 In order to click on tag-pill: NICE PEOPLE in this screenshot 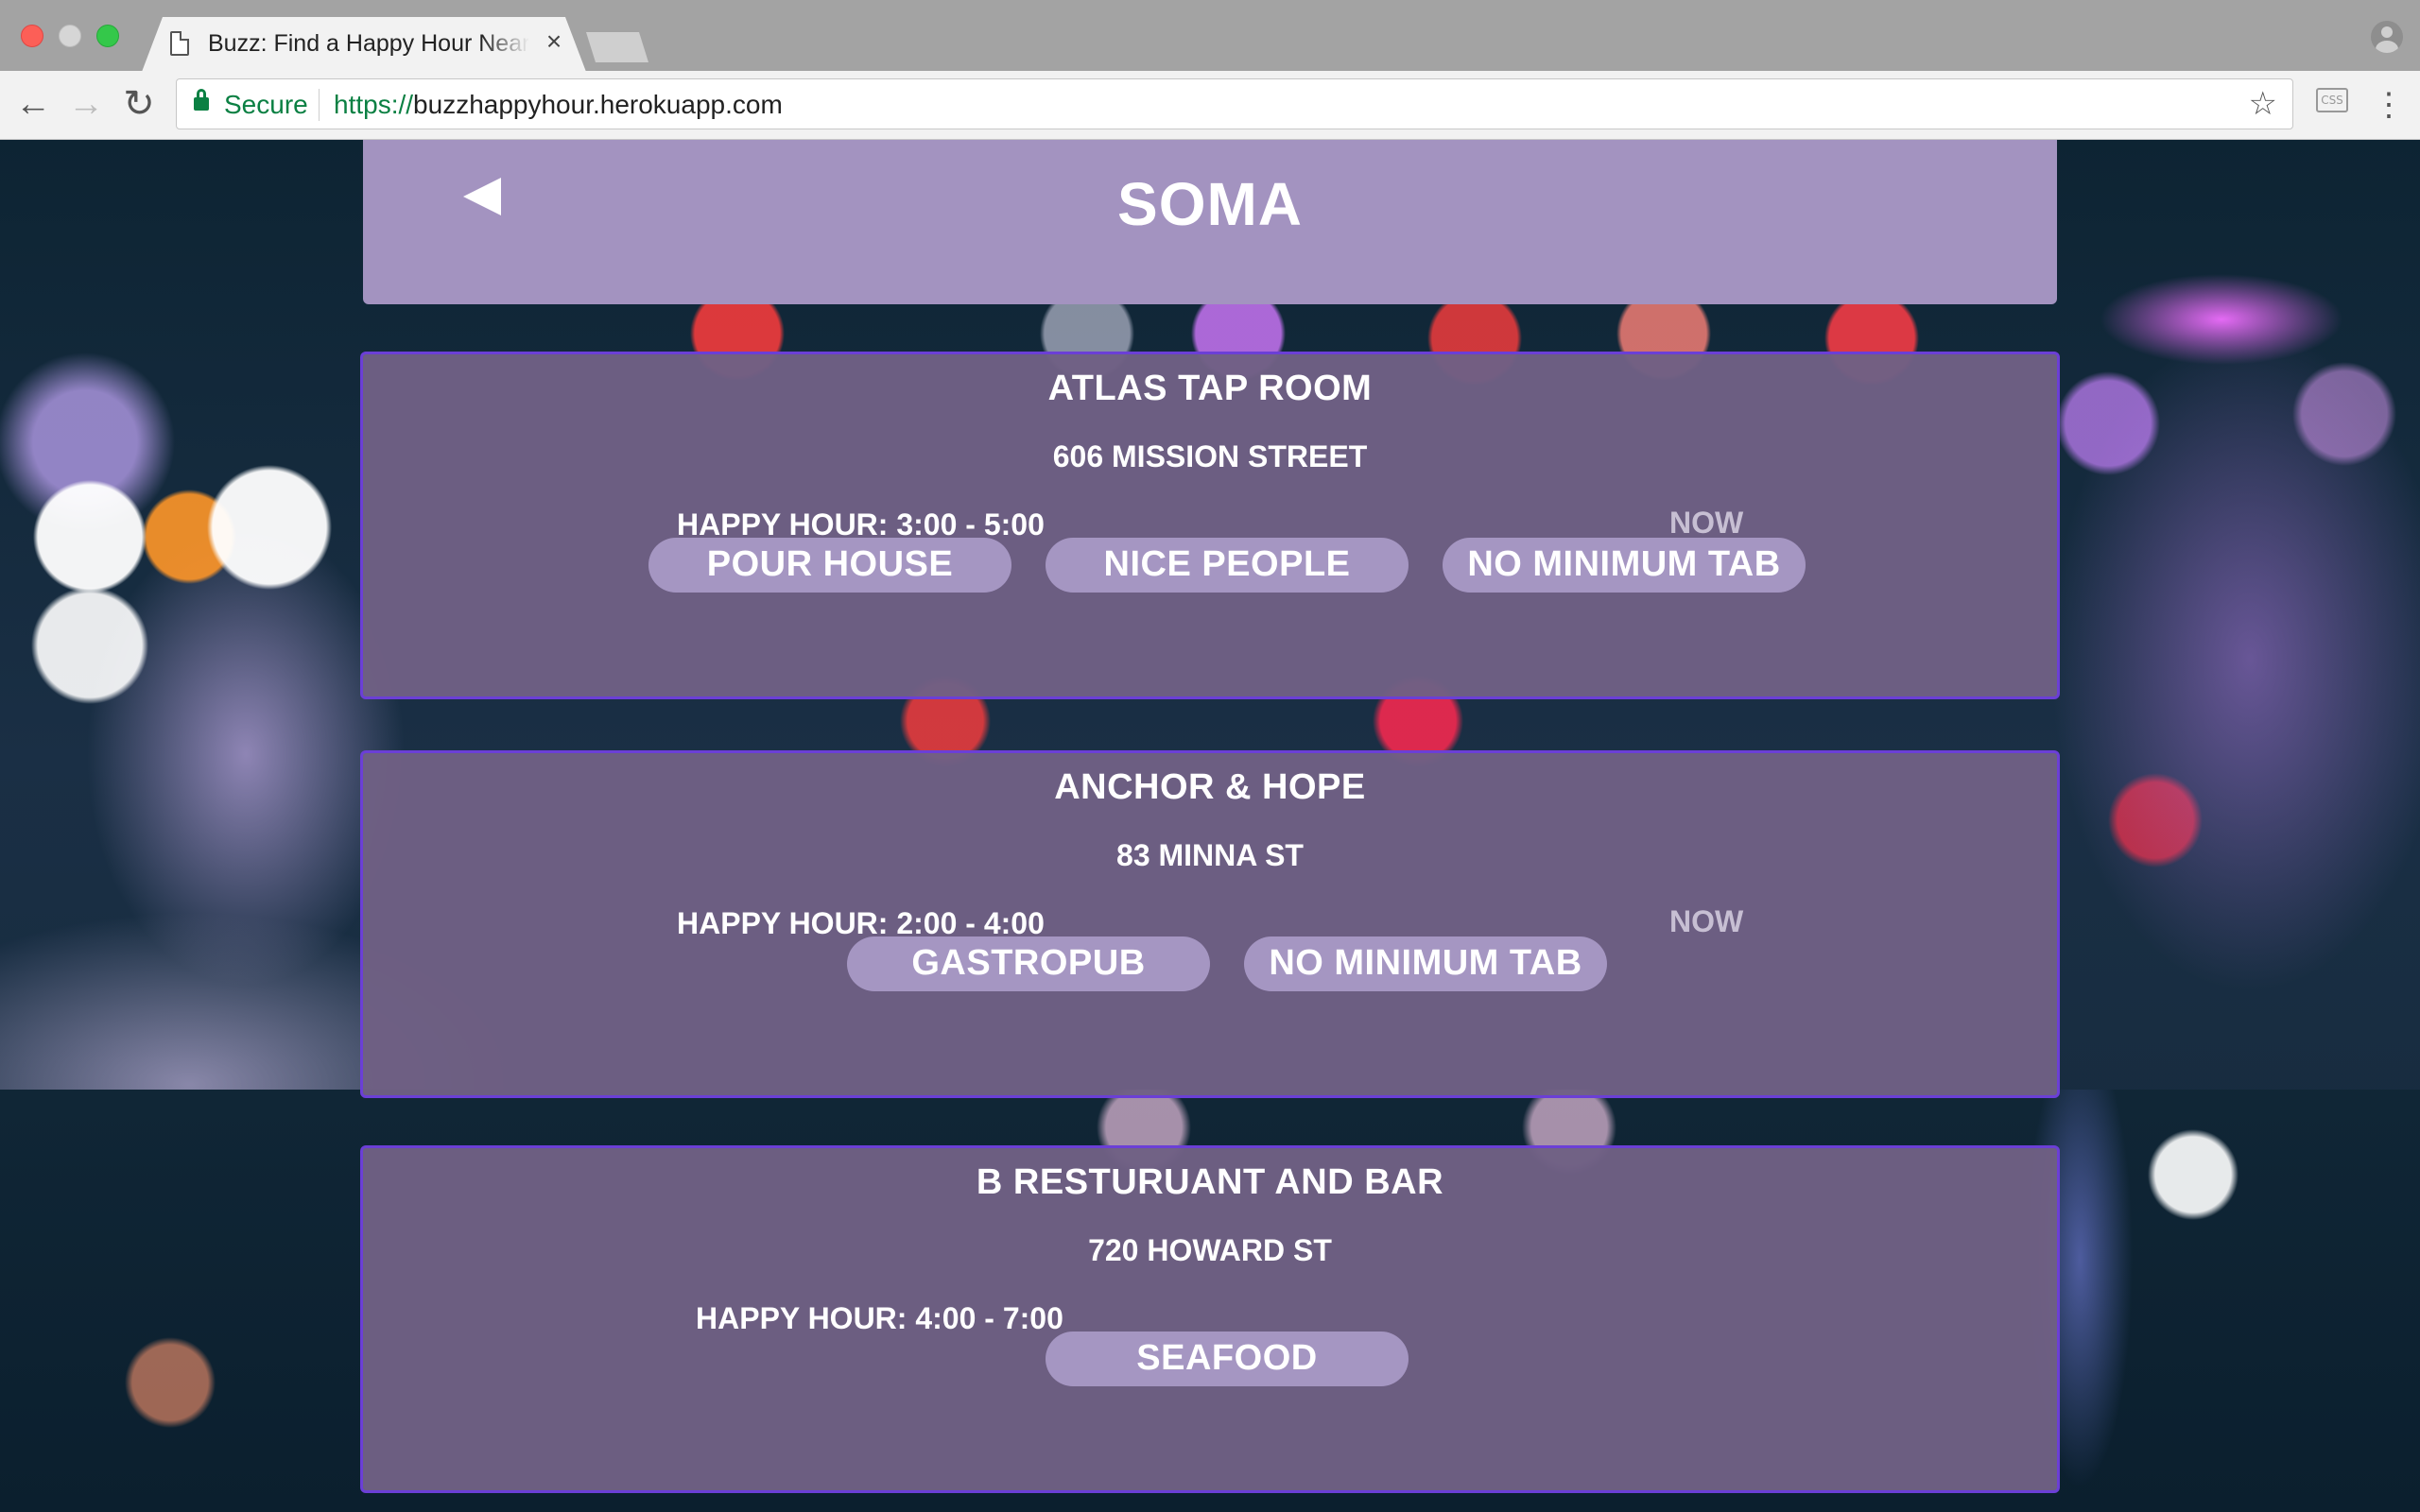, I will do `click(1227, 565)`.